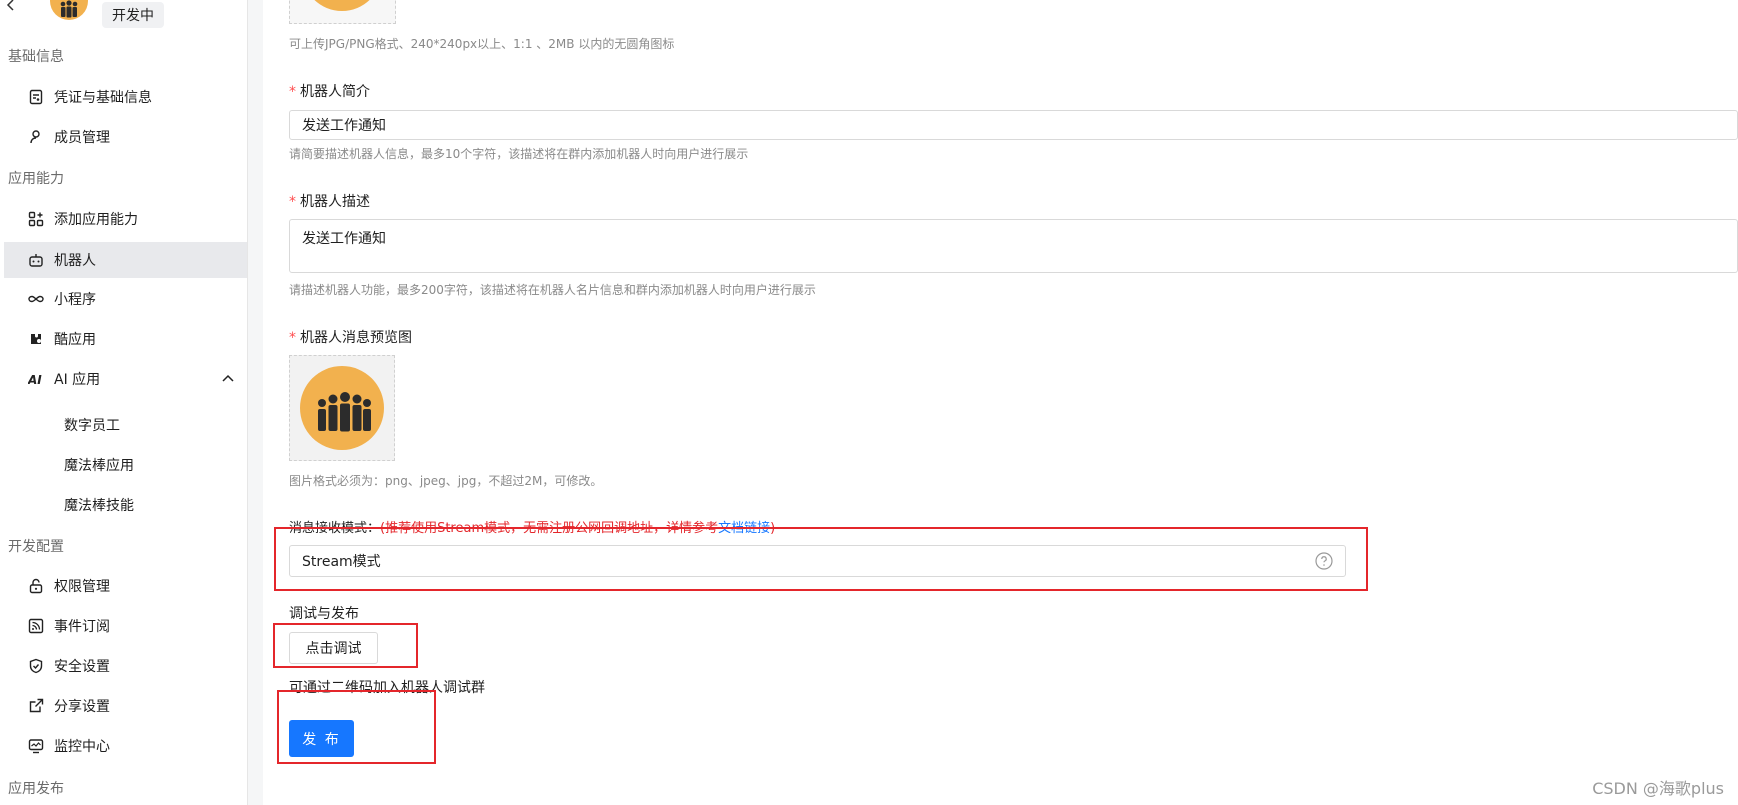 The image size is (1738, 805). Describe the element at coordinates (356, 727) in the screenshot. I see `annotation-box-publish` at that location.